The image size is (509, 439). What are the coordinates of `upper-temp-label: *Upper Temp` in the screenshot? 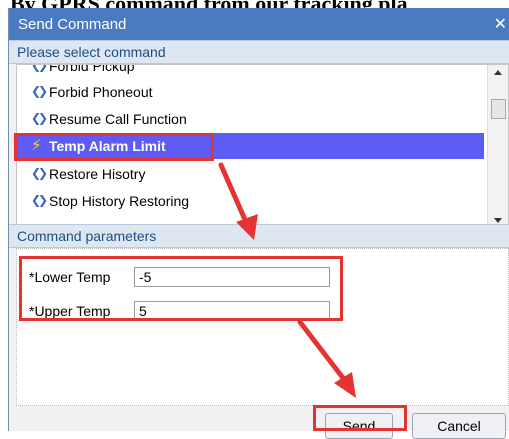 It's located at (70, 311).